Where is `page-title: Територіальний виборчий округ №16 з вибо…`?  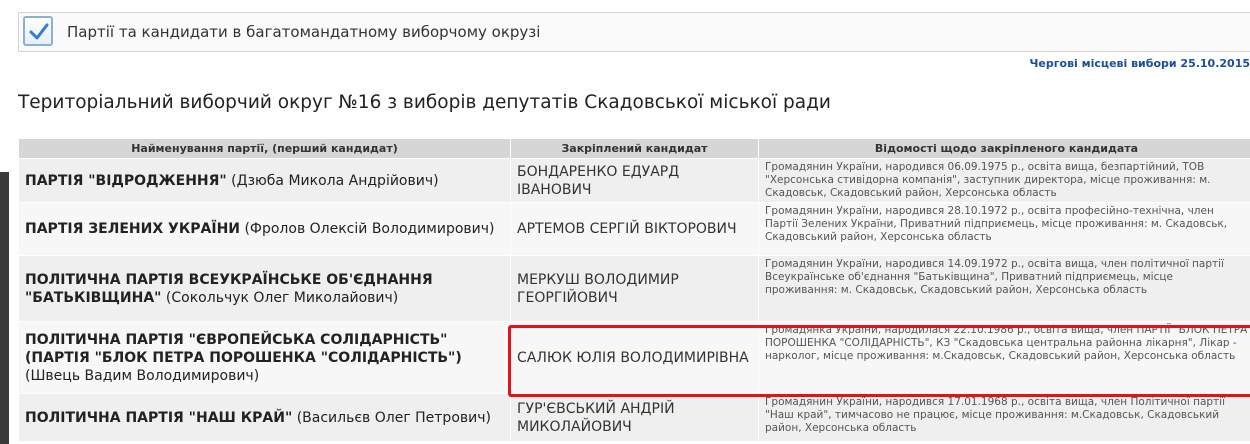 page-title: Територіальний виборчий округ №16 з вибо… is located at coordinates (424, 102).